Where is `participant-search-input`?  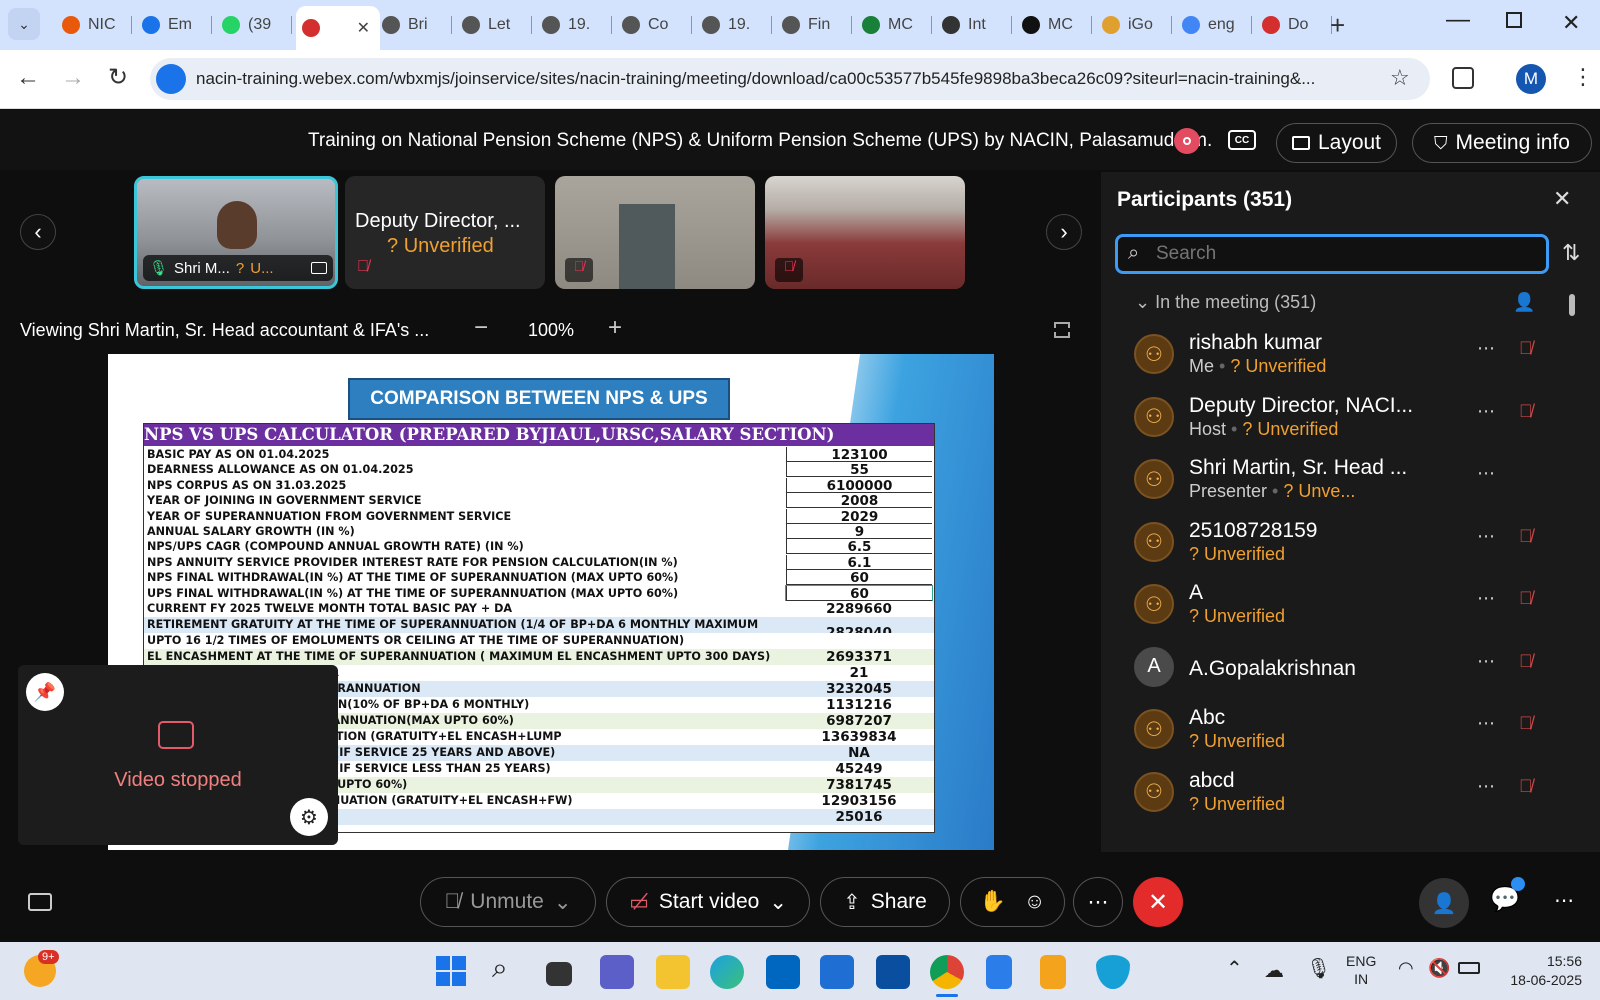 participant-search-input is located at coordinates (1346, 254).